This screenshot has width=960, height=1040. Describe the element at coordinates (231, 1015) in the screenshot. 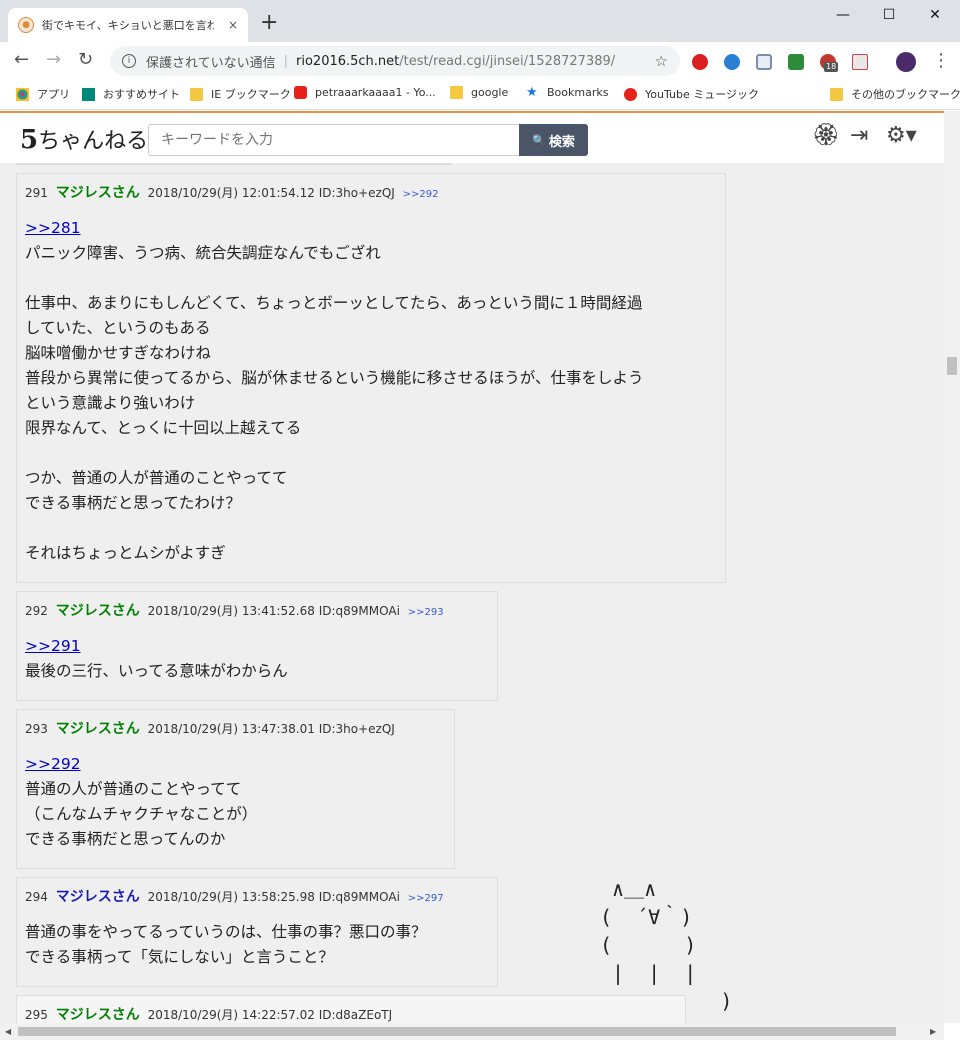

I see `post-datetime: 2018/10/29(月) 14:22:57.02` at that location.